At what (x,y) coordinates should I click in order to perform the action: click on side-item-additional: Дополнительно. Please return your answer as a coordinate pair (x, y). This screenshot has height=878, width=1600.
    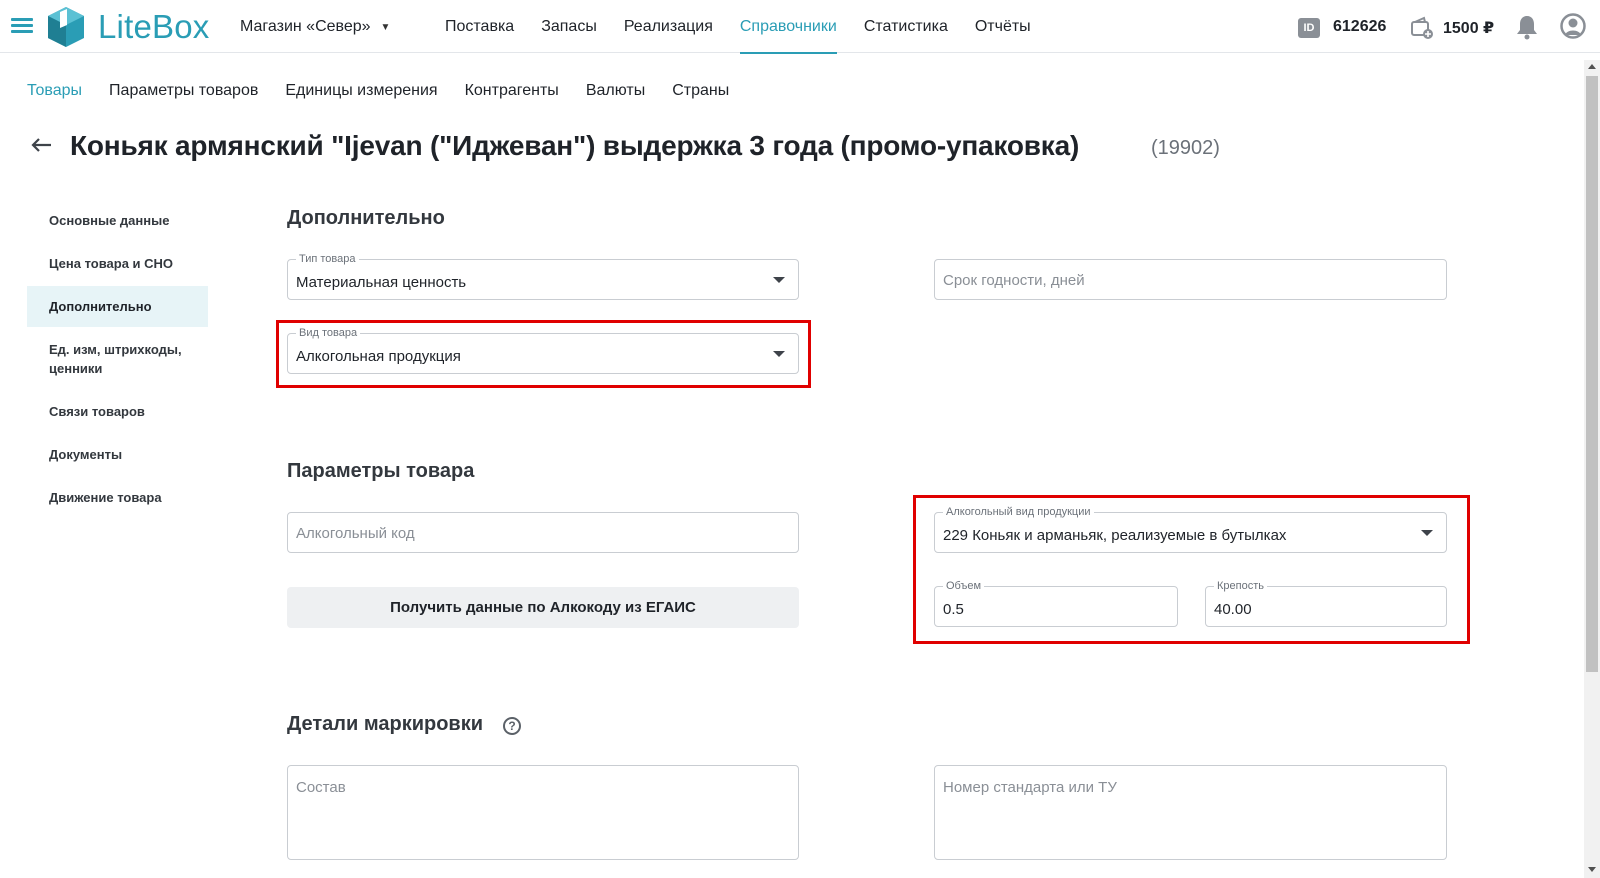
    Looking at the image, I should click on (117, 306).